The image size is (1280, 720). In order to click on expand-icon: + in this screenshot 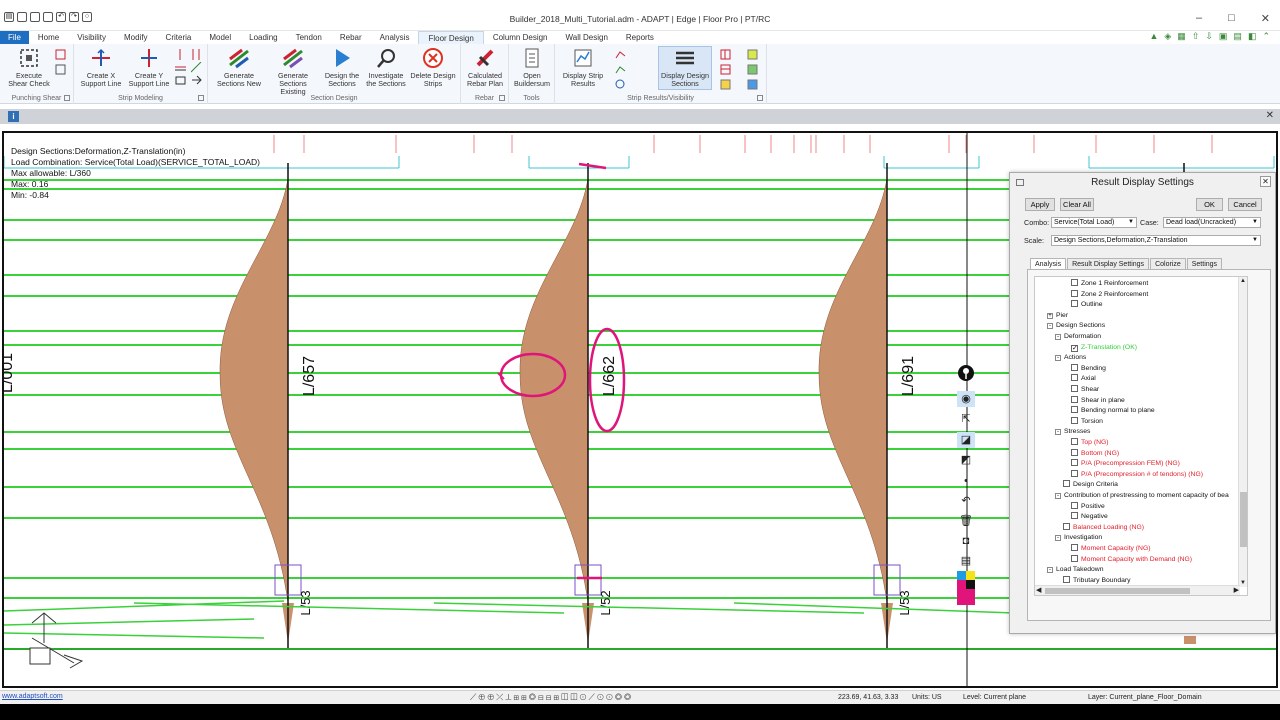, I will do `click(1050, 315)`.